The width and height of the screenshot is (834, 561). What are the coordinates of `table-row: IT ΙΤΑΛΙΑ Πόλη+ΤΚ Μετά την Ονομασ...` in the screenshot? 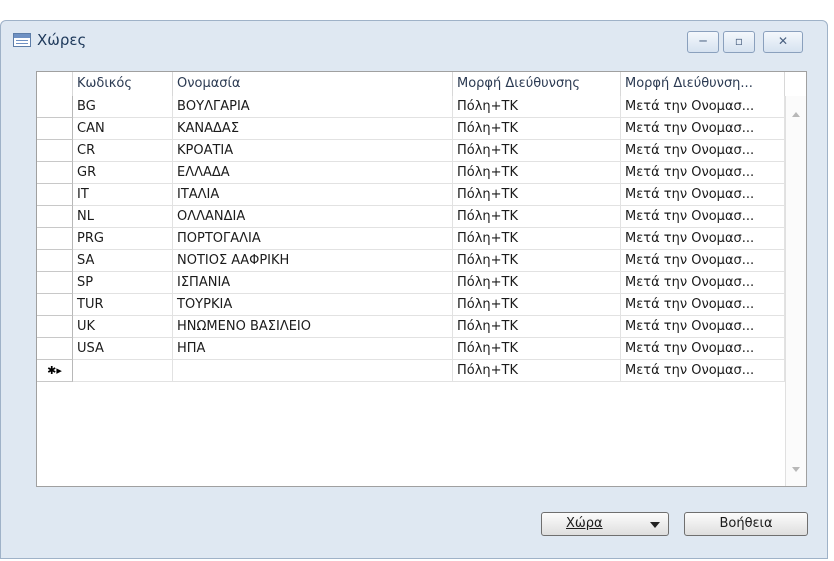 It's located at (411, 195).